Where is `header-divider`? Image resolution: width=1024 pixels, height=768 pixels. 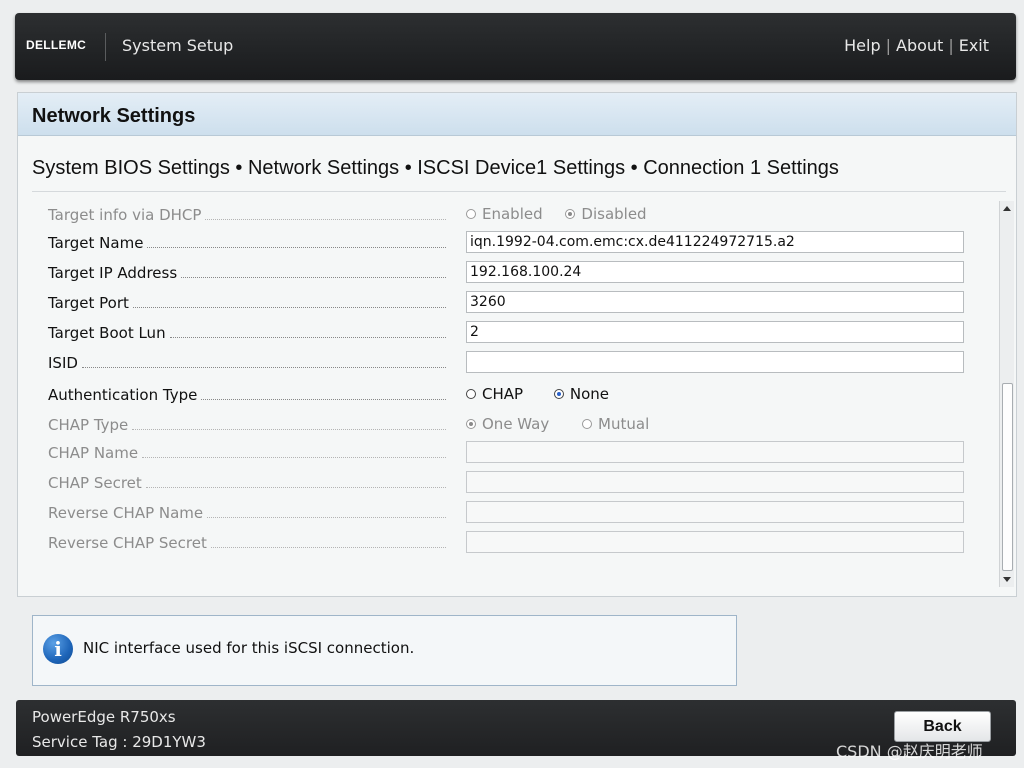 header-divider is located at coordinates (105, 47).